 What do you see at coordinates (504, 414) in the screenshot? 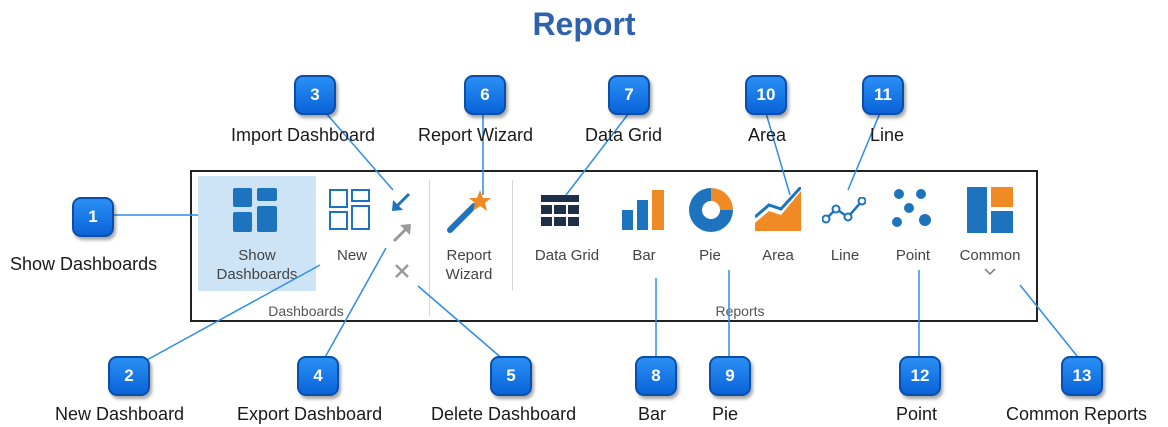
I see `callout-label-5: Delete Dashboard` at bounding box center [504, 414].